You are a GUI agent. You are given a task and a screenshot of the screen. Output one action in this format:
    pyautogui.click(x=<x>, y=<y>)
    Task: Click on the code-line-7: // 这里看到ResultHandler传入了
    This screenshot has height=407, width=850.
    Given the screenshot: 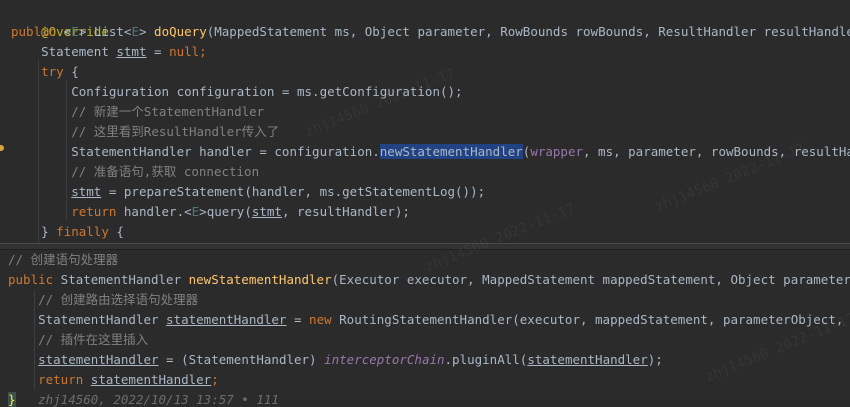 What is the action you would take?
    pyautogui.click(x=145, y=132)
    